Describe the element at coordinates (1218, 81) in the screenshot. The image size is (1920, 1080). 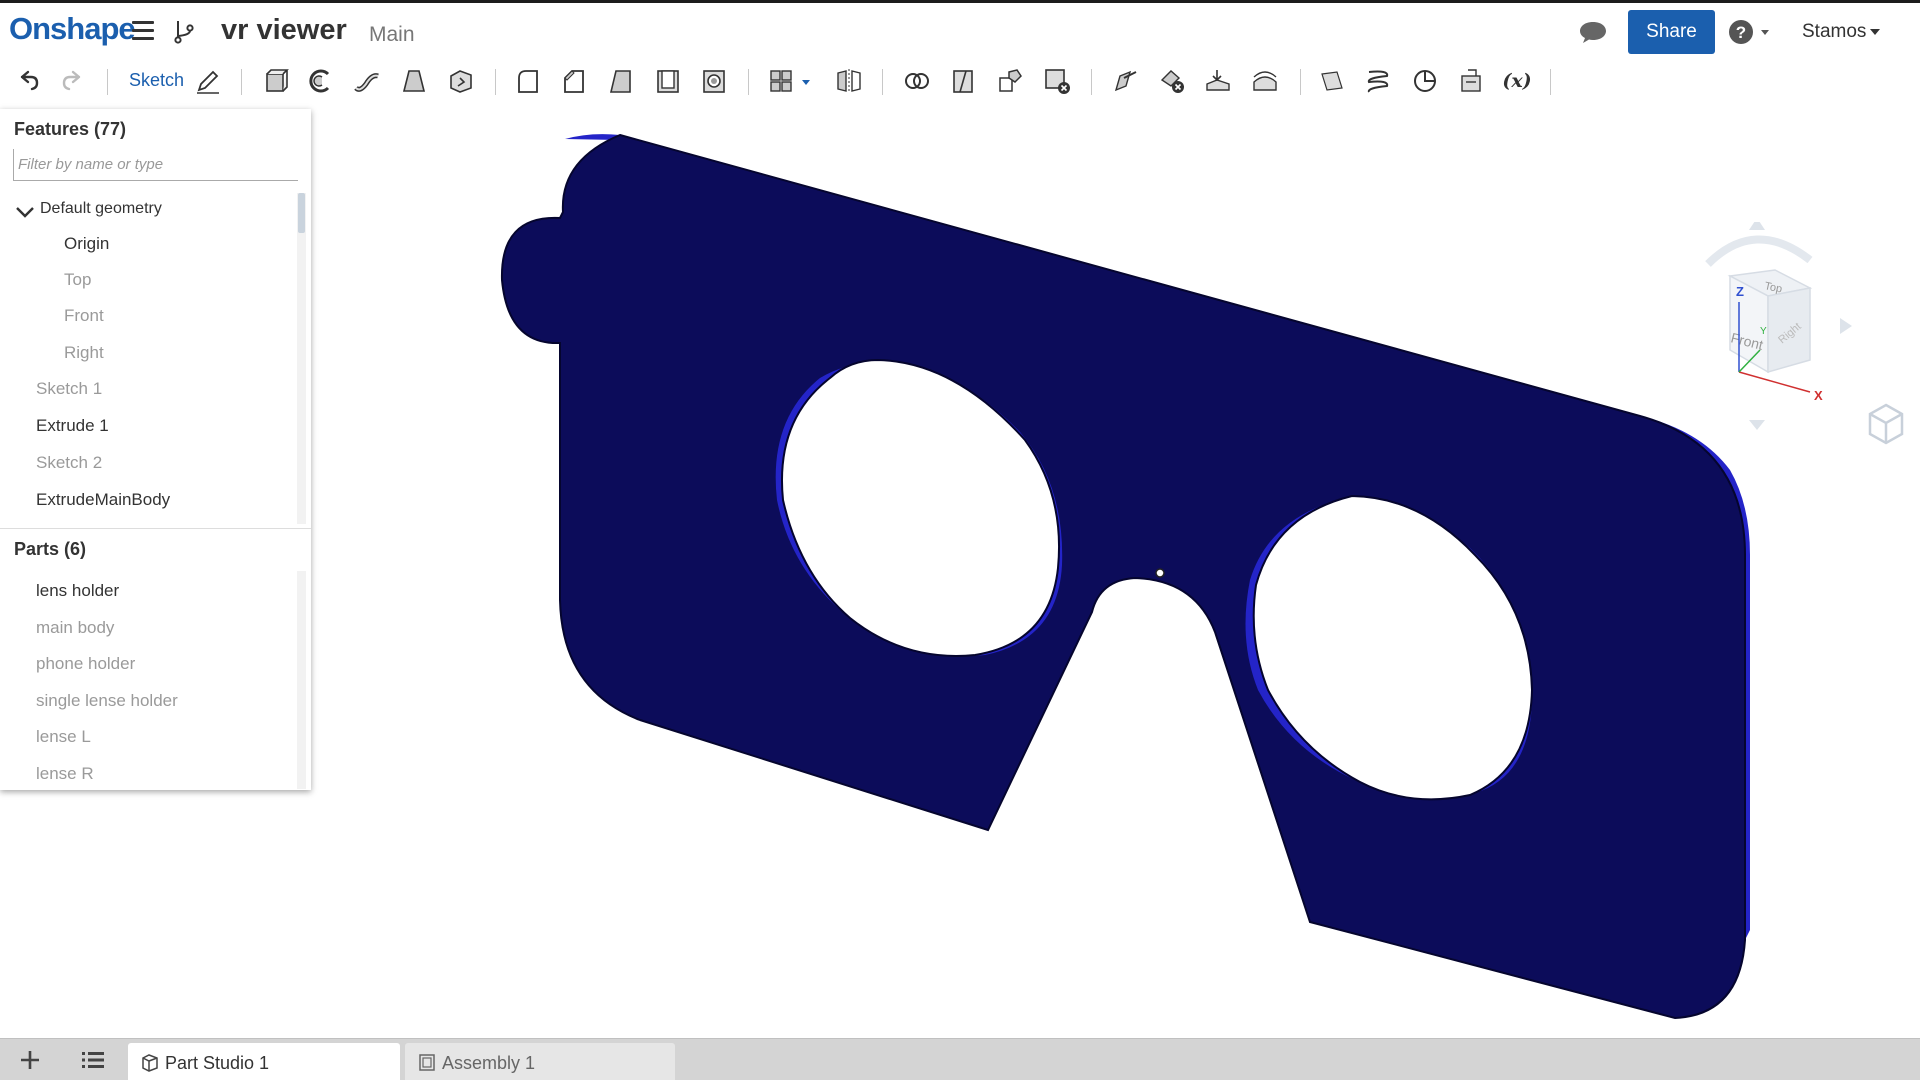
I see `replace-face-icon` at that location.